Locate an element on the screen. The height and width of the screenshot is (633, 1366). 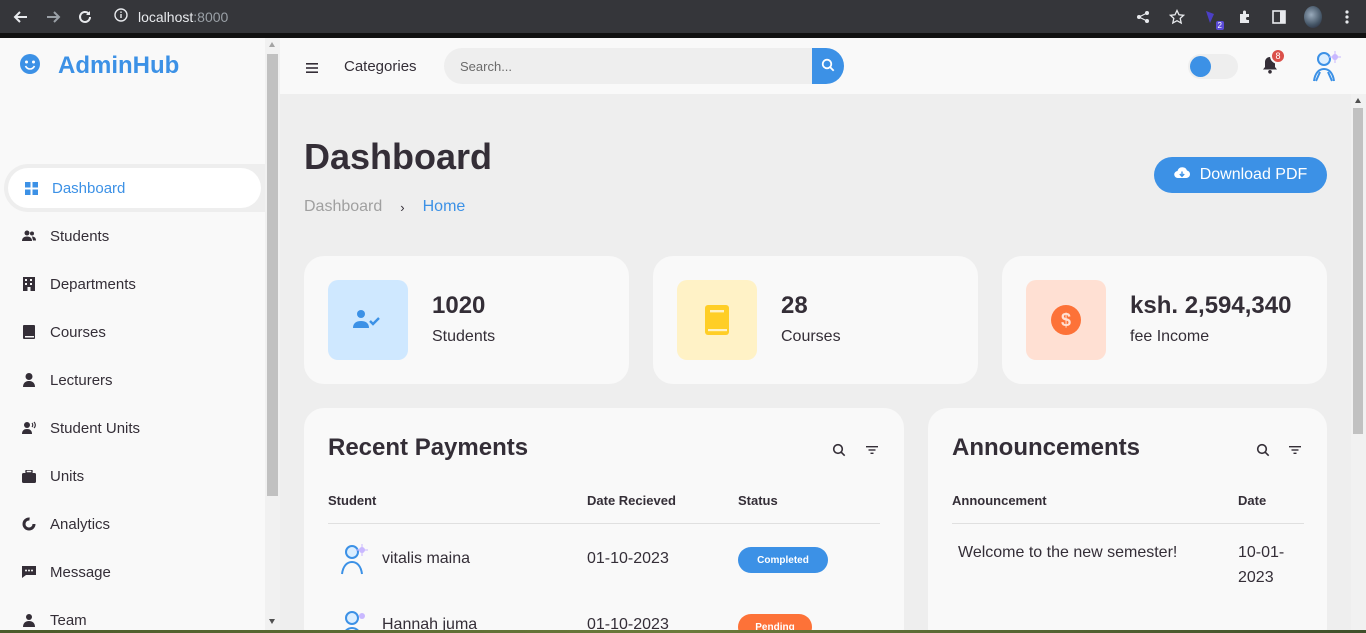
forward-icon is located at coordinates (53, 17).